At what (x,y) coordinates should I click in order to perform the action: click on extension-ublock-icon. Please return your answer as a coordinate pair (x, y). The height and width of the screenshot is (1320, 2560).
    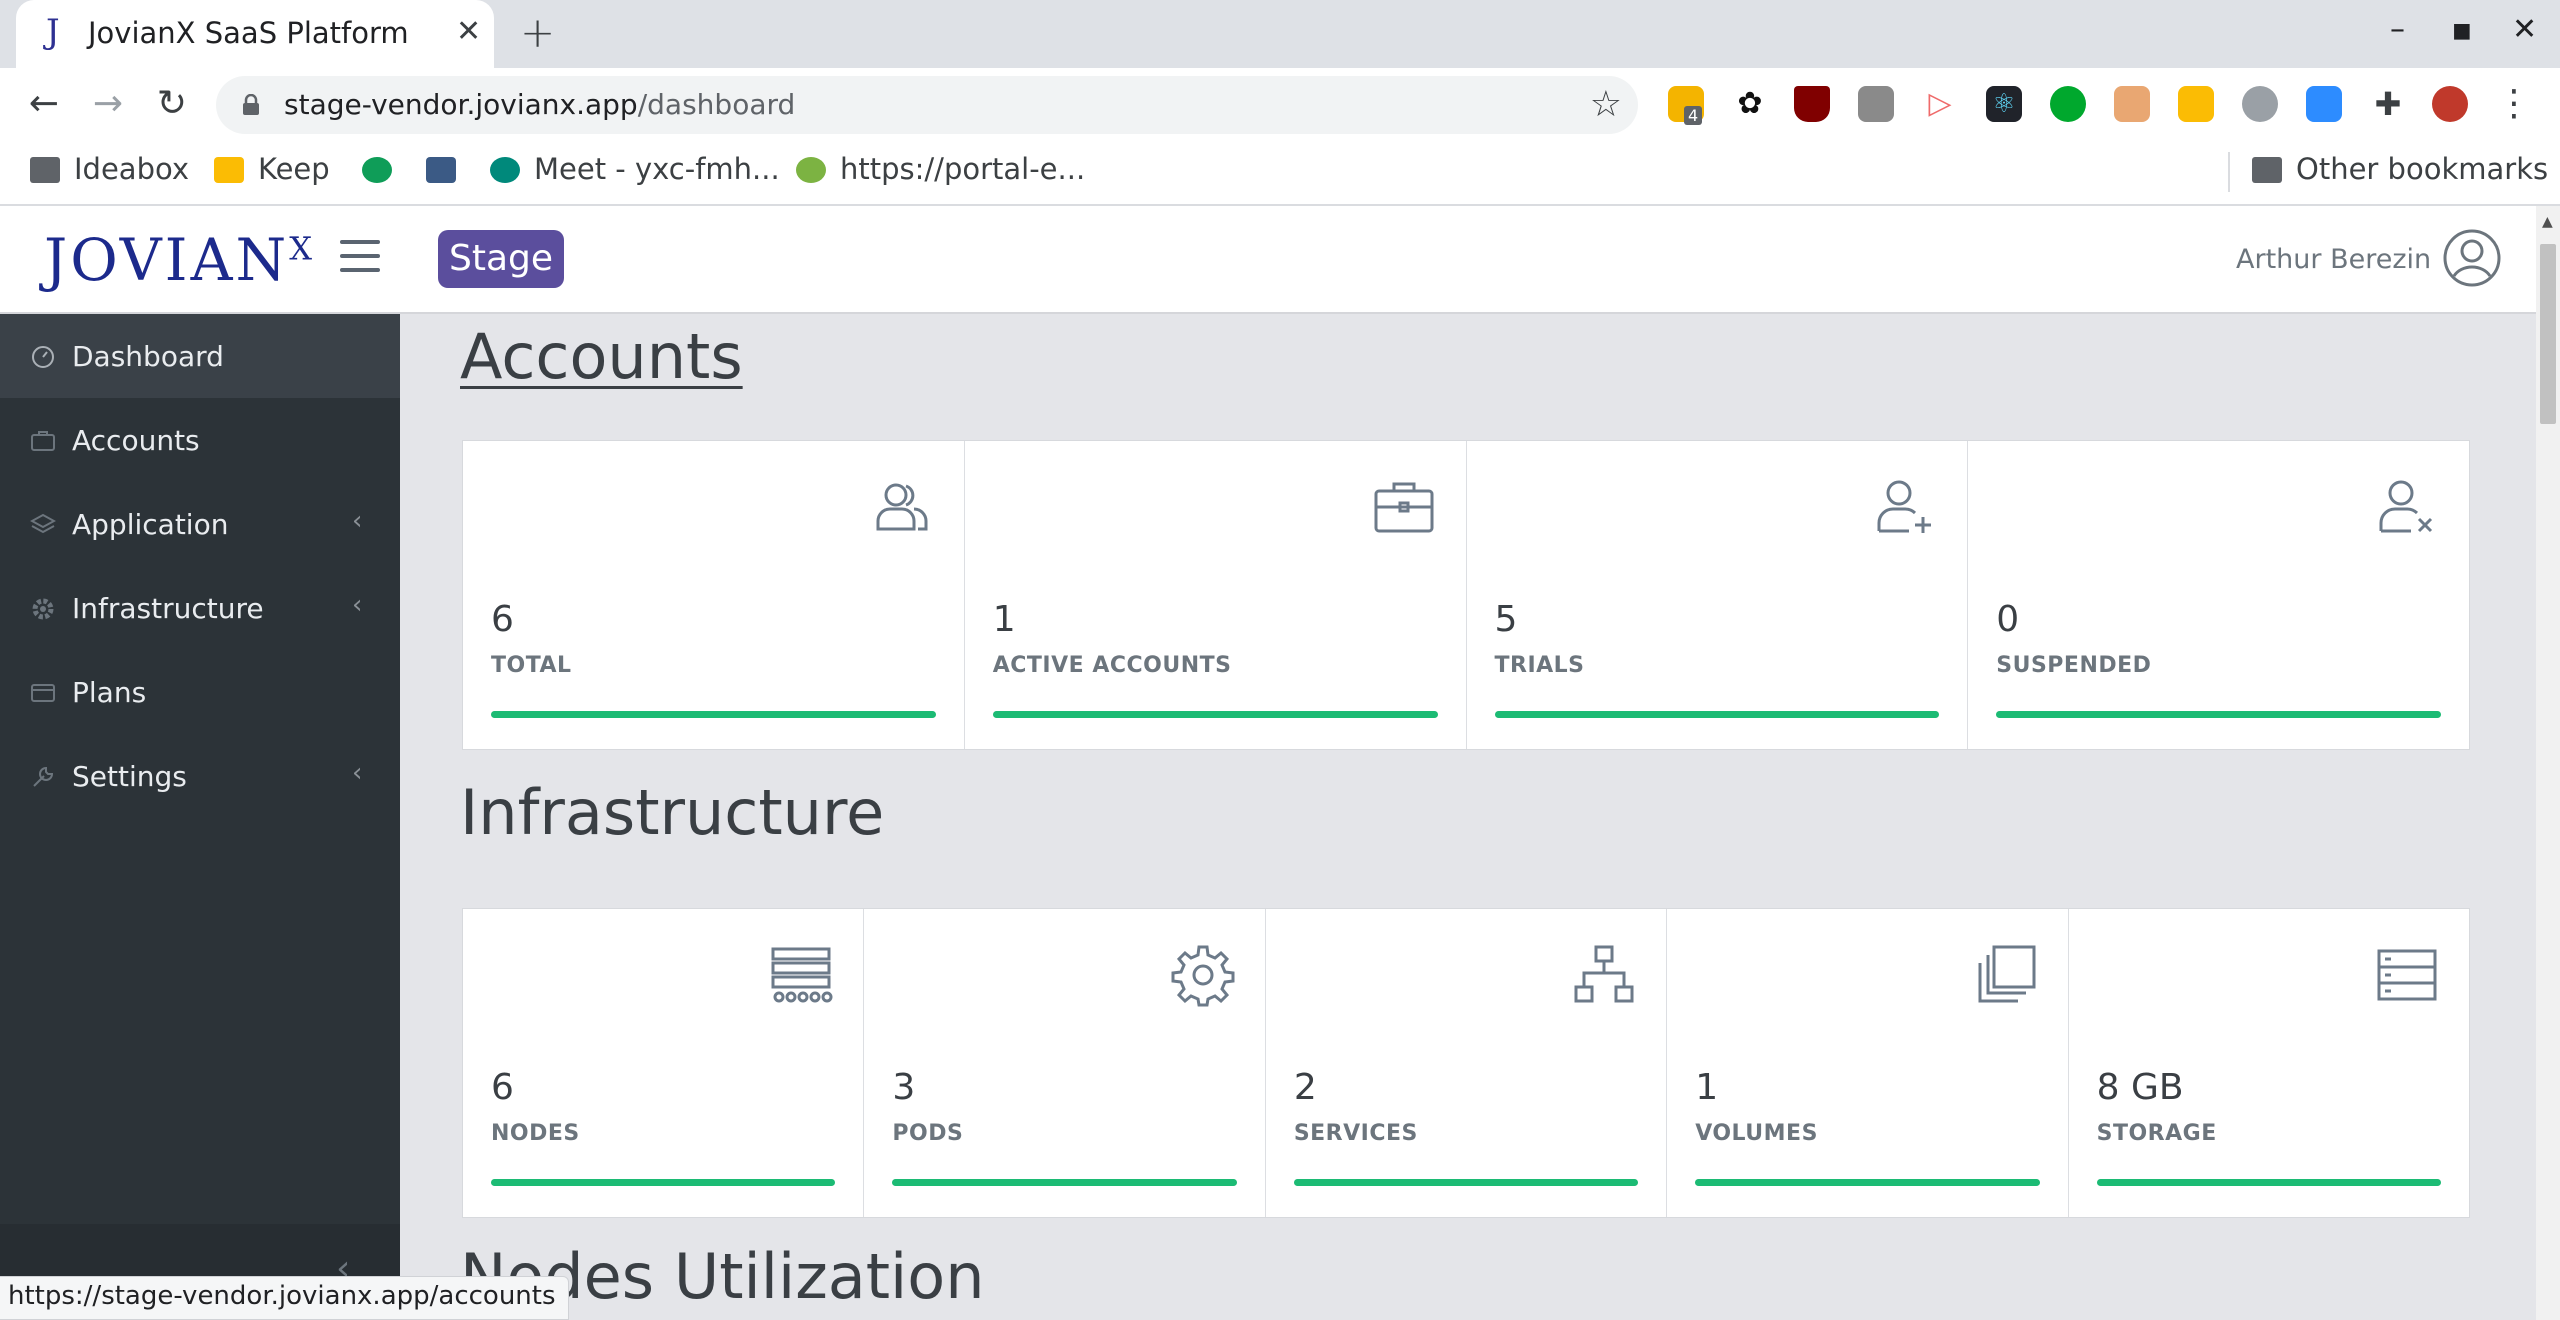
    Looking at the image, I should click on (1812, 104).